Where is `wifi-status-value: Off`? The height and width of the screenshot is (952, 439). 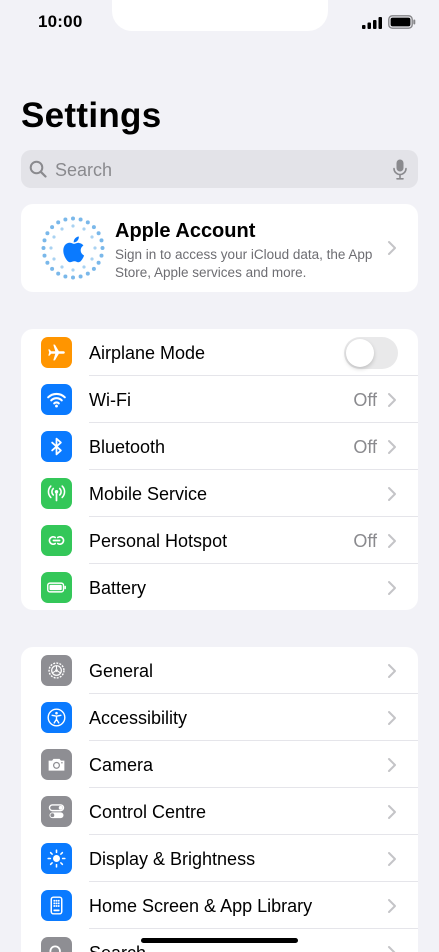
wifi-status-value: Off is located at coordinates (365, 400).